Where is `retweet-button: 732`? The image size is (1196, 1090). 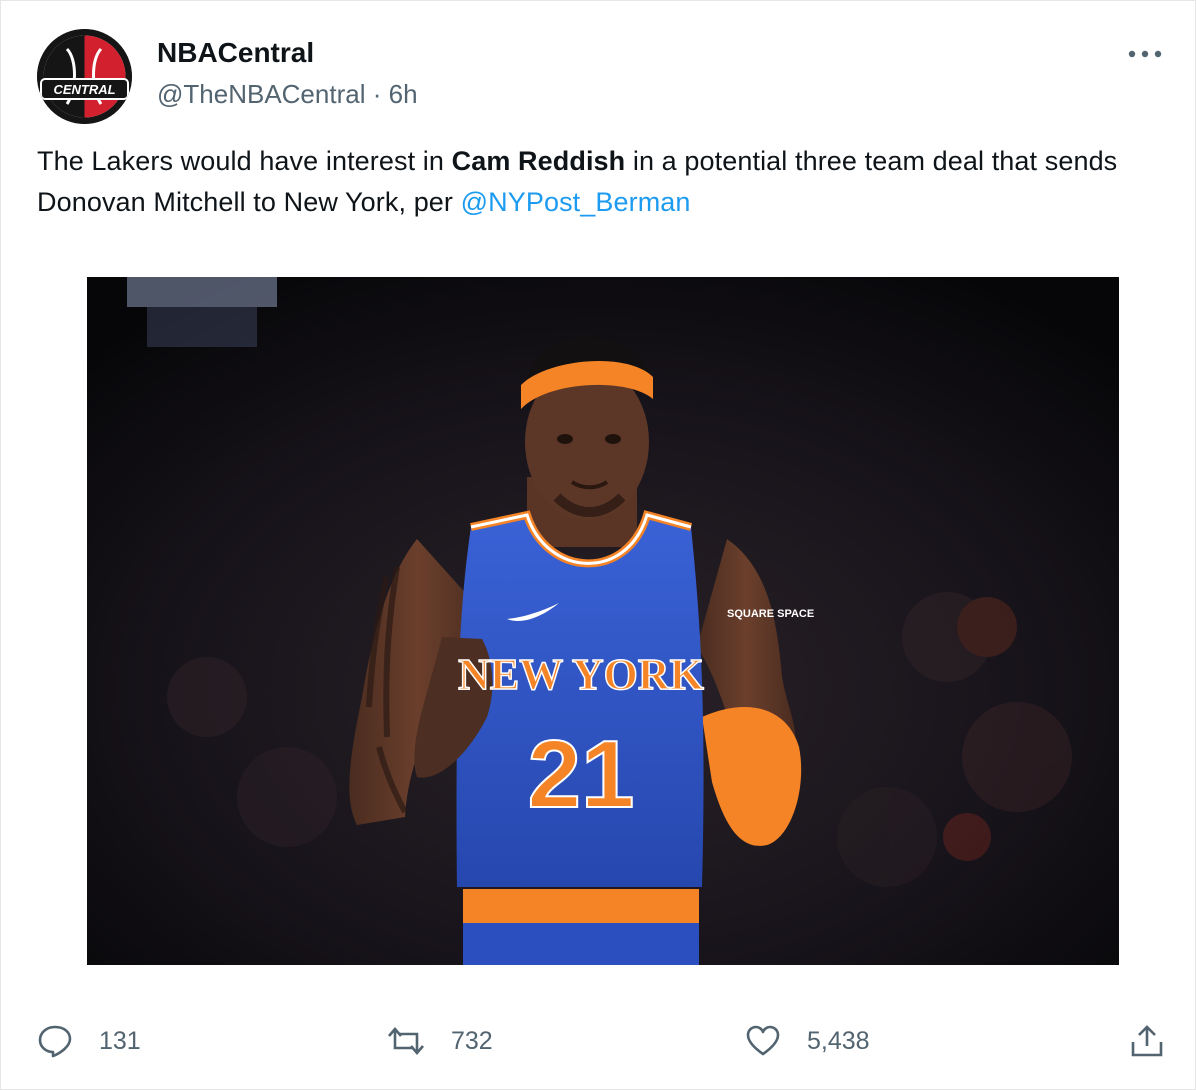 retweet-button: 732 is located at coordinates (440, 1041).